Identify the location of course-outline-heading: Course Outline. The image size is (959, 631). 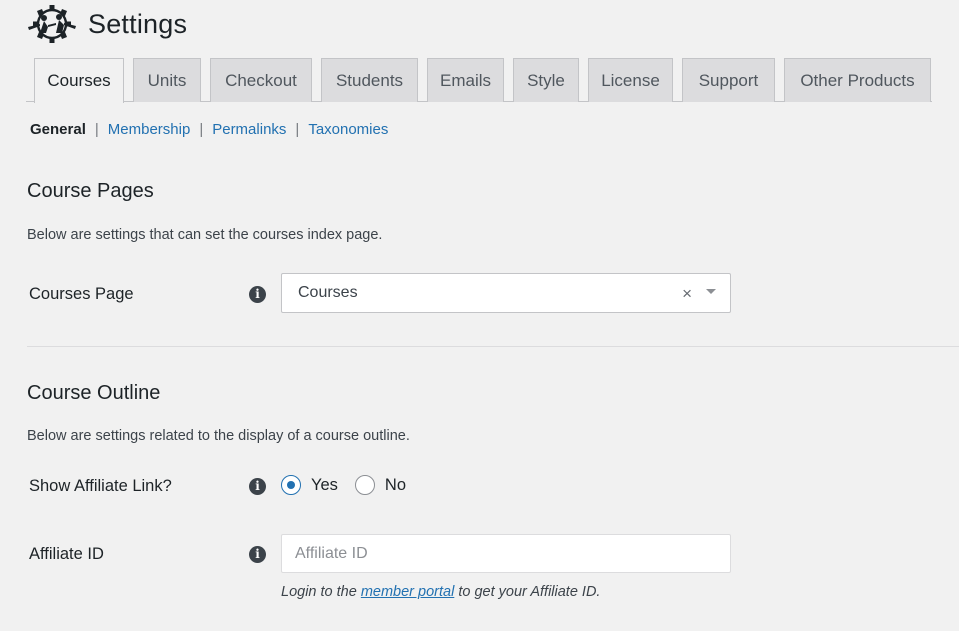
(94, 393).